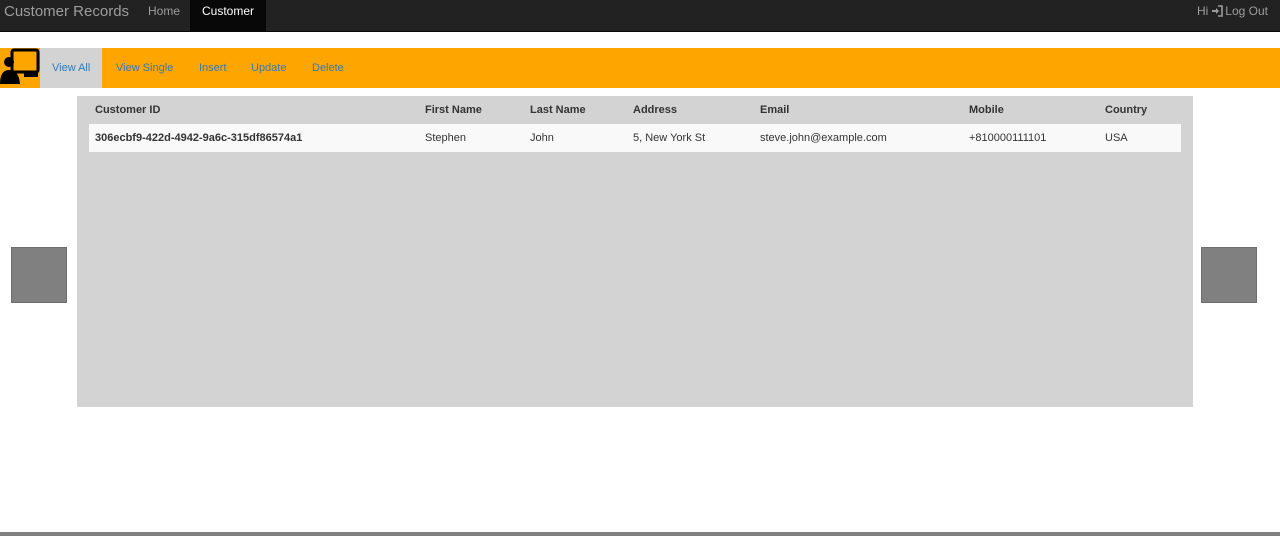 This screenshot has height=536, width=1280. What do you see at coordinates (128, 110) in the screenshot?
I see `header-customer-id: Customer ID` at bounding box center [128, 110].